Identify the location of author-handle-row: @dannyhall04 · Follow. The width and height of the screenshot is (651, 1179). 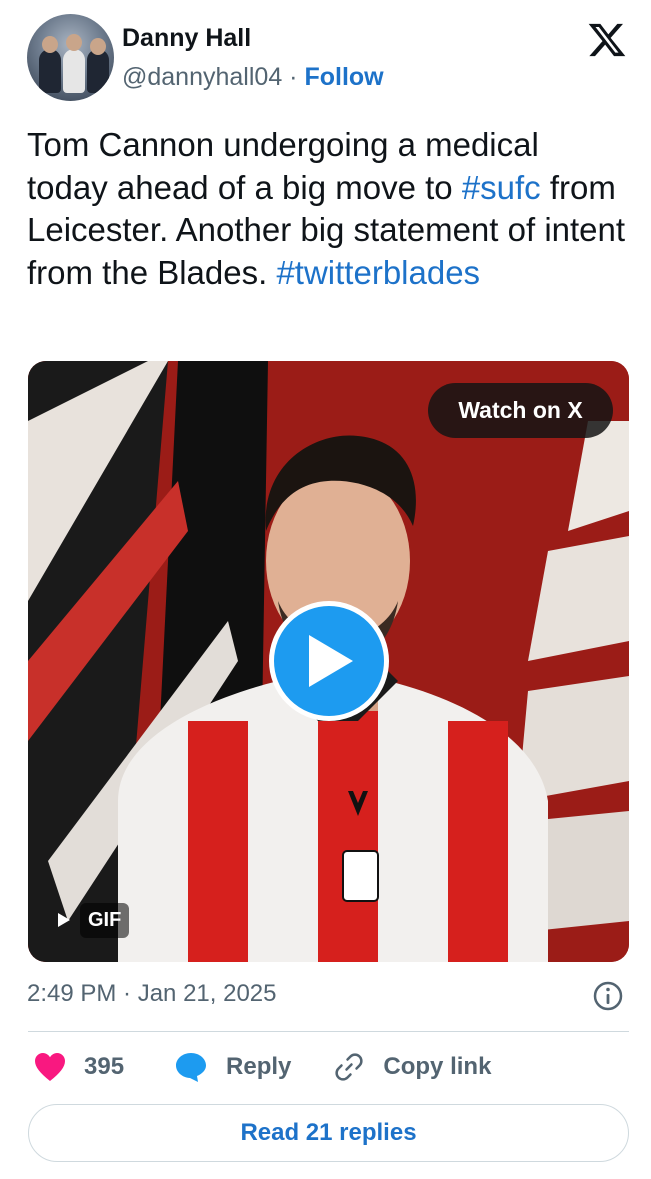
(253, 77).